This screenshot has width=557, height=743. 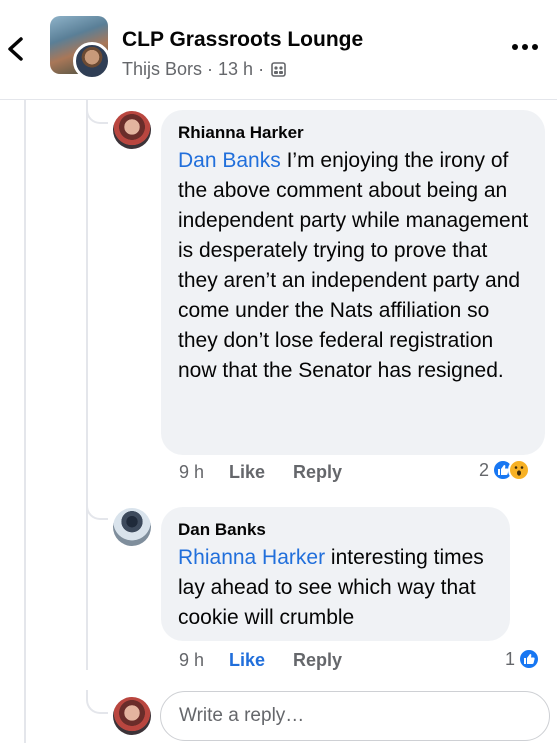 What do you see at coordinates (519, 470) in the screenshot?
I see `wow-emoji-icon` at bounding box center [519, 470].